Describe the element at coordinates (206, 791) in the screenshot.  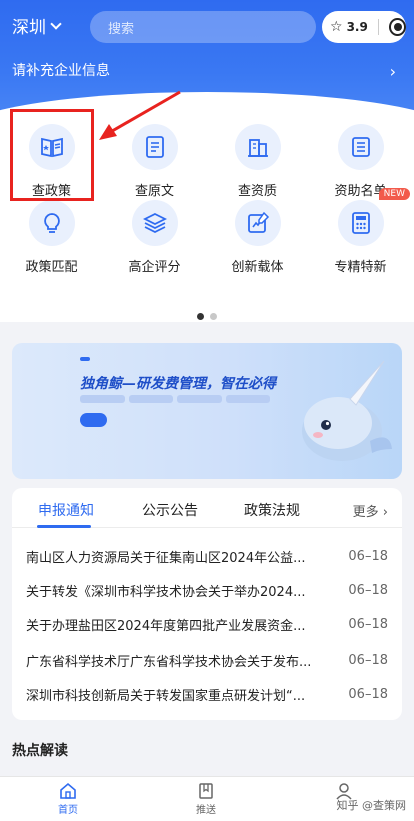
I see `bookmark-icon` at that location.